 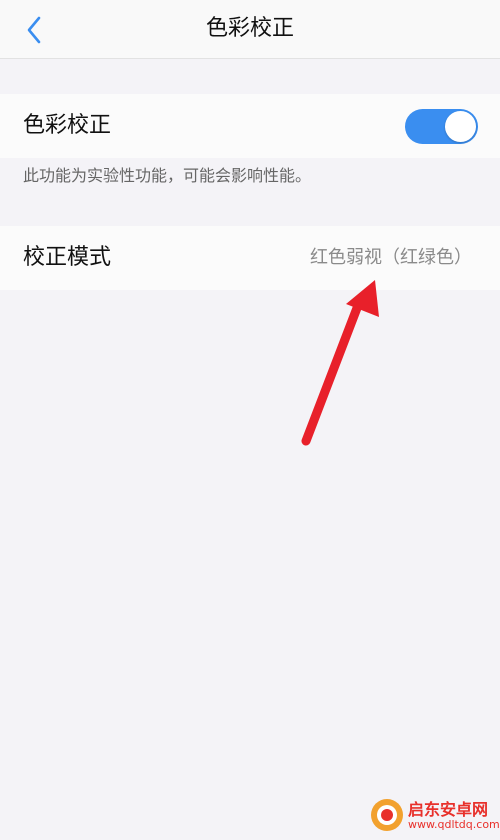 What do you see at coordinates (387, 815) in the screenshot?
I see `watermark-logo-icon` at bounding box center [387, 815].